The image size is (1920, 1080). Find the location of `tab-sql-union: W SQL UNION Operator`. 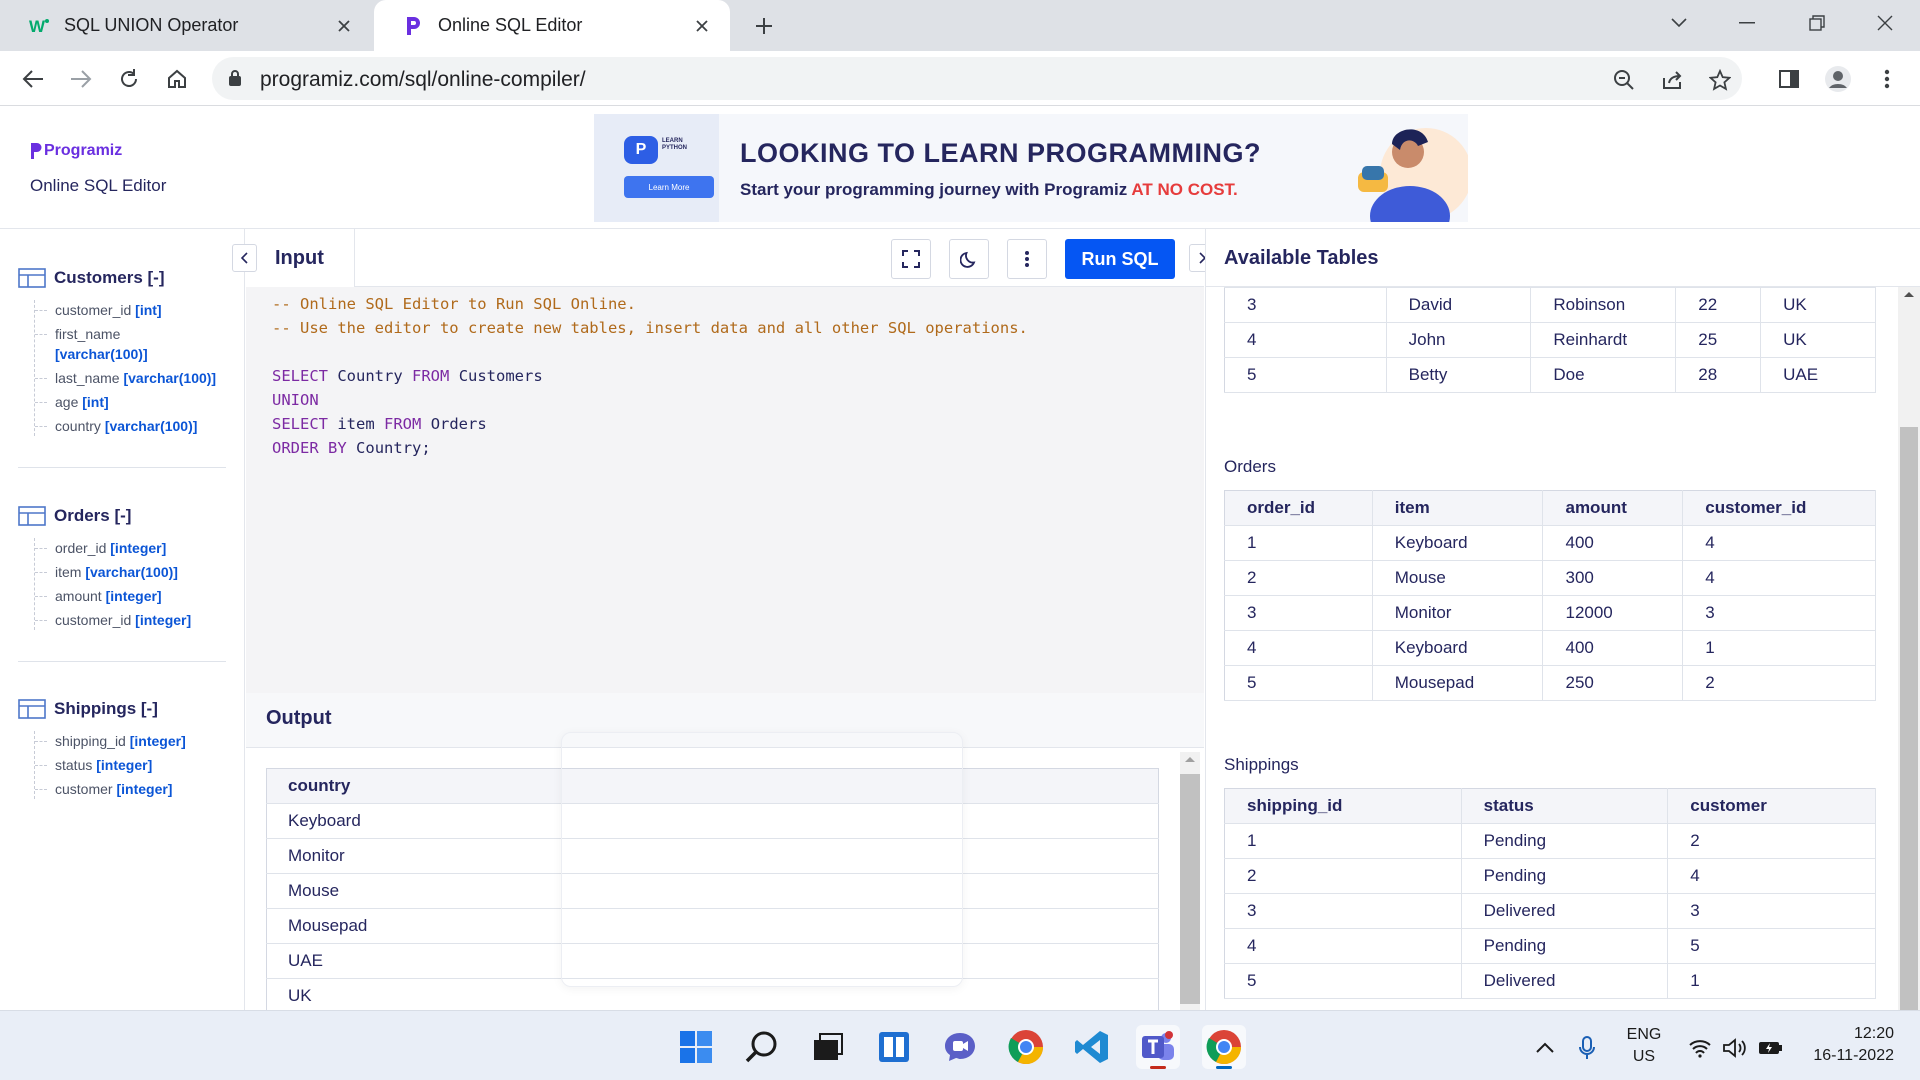

tab-sql-union: W SQL UNION Operator is located at coordinates (186, 25).